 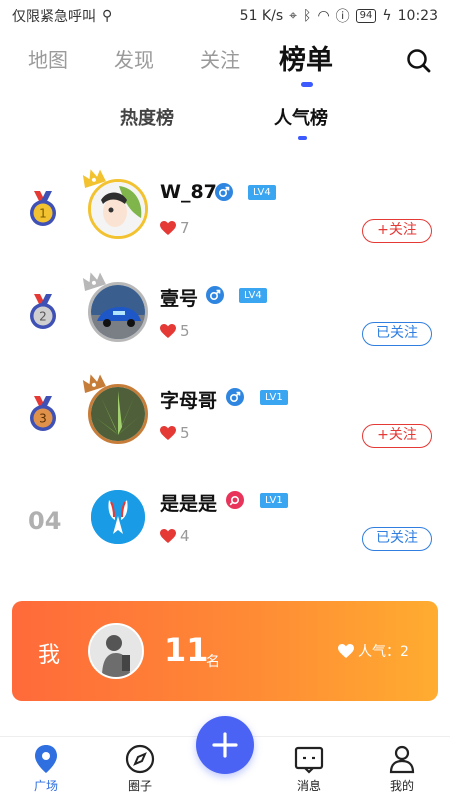 I want to click on tab-map: 地图, so click(x=48, y=58).